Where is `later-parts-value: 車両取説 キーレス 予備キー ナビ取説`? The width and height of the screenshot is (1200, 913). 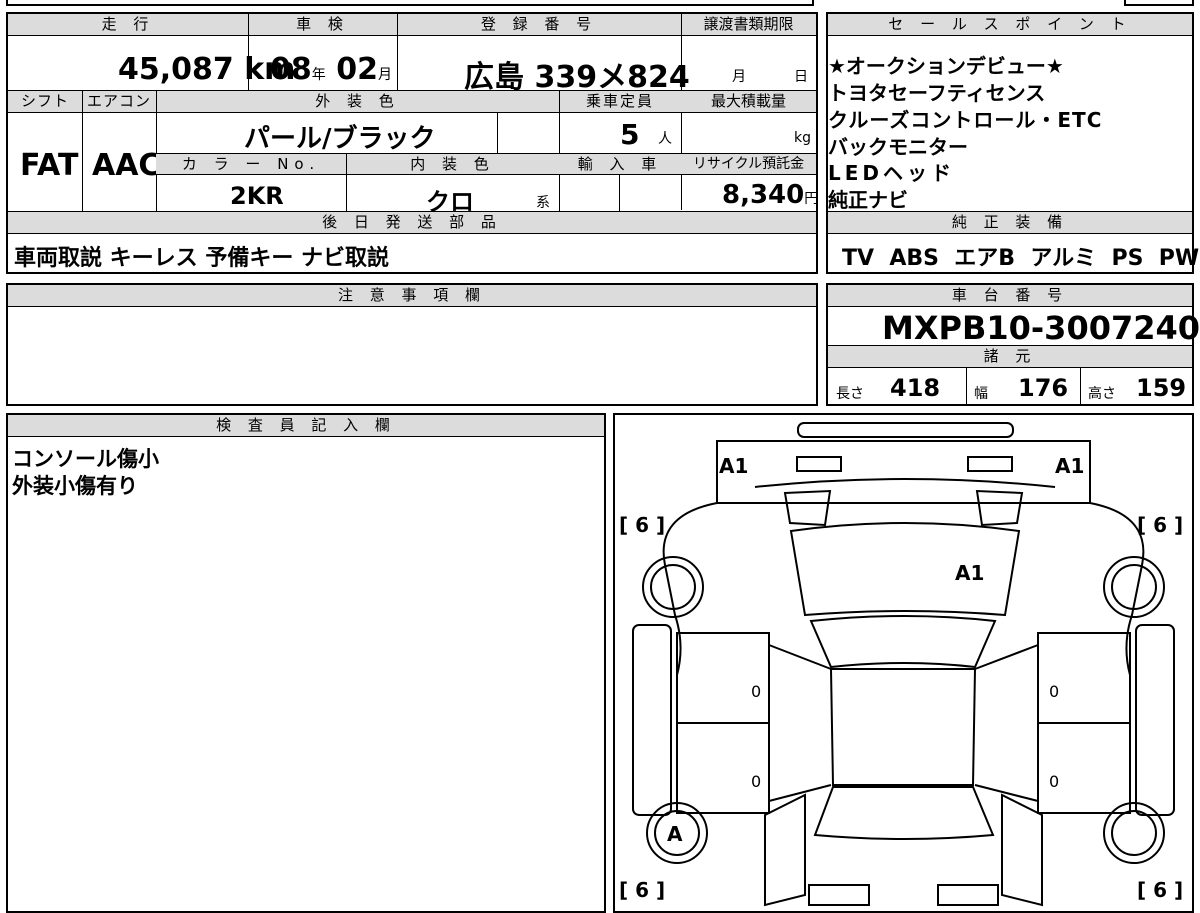 later-parts-value: 車両取説 キーレス 予備キー ナビ取説 is located at coordinates (201, 258).